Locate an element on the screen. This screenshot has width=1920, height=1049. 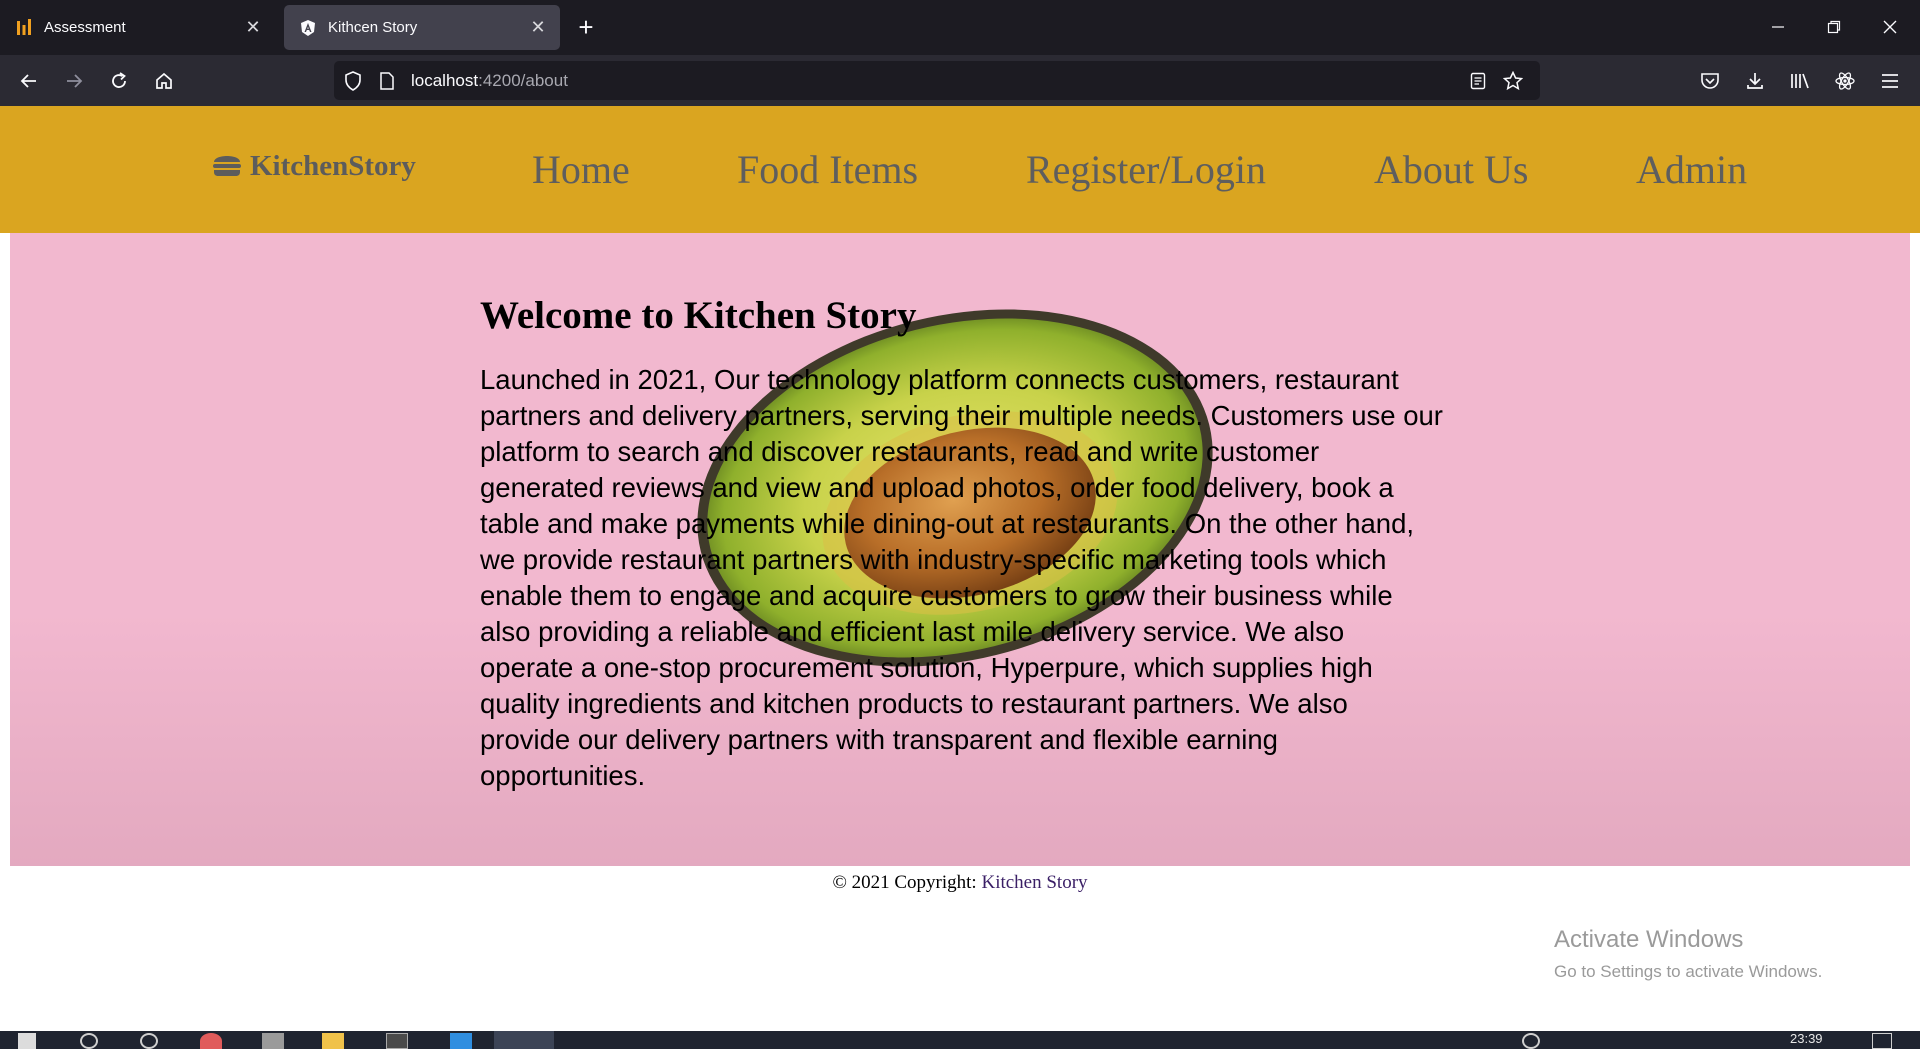
shield-icon is located at coordinates (353, 81).